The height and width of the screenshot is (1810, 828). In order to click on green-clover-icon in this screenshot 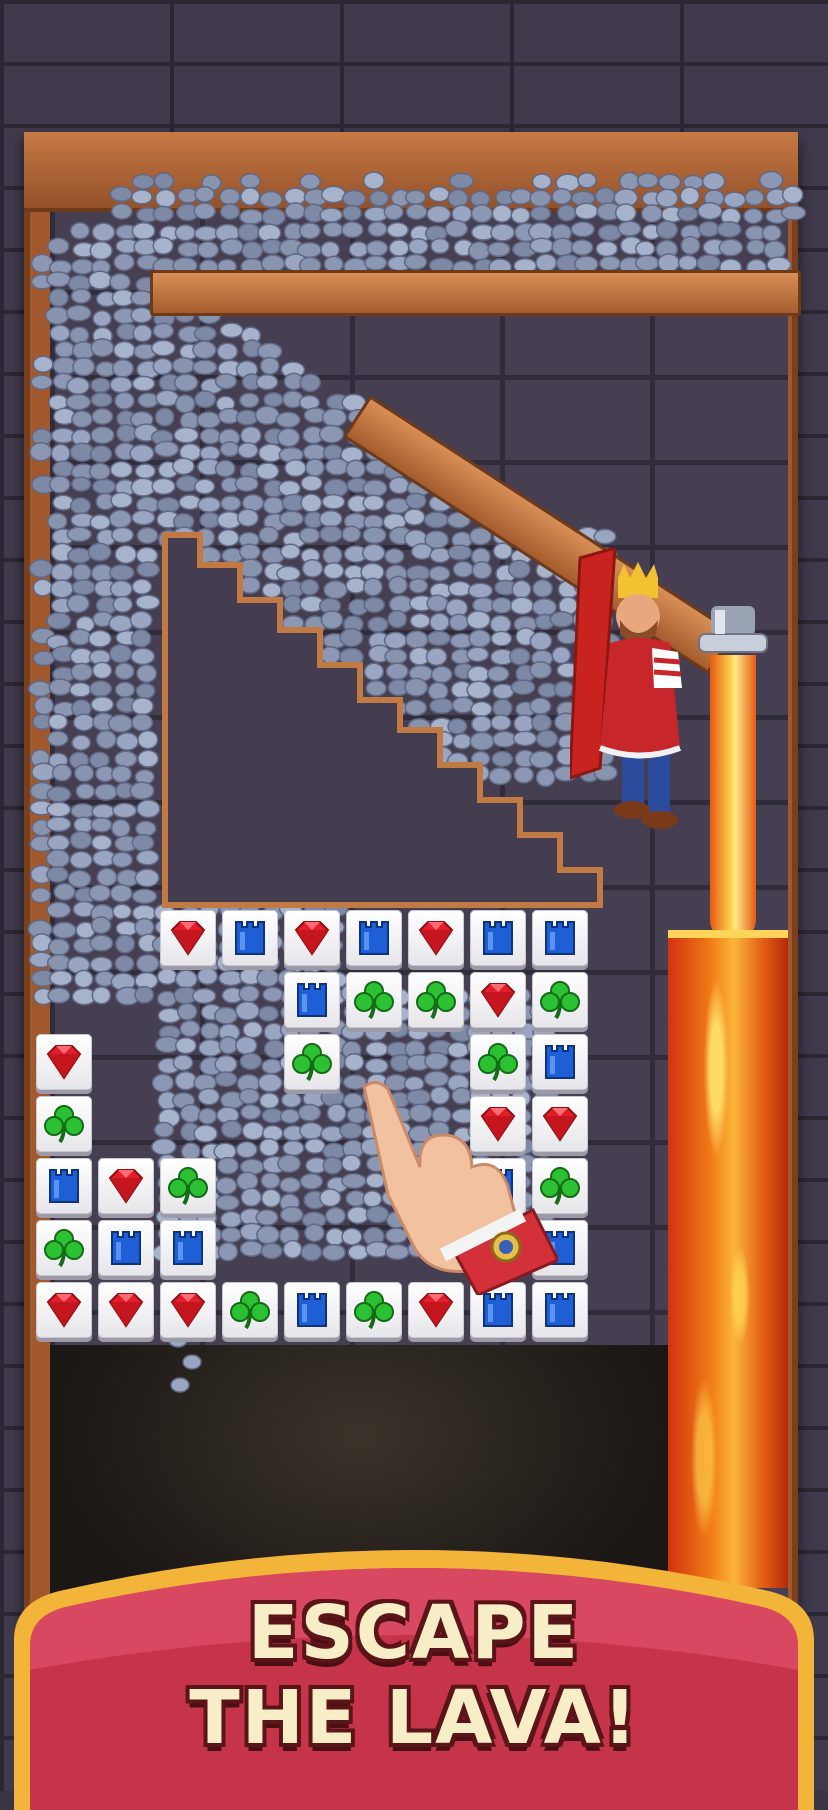, I will do `click(560, 1000)`.